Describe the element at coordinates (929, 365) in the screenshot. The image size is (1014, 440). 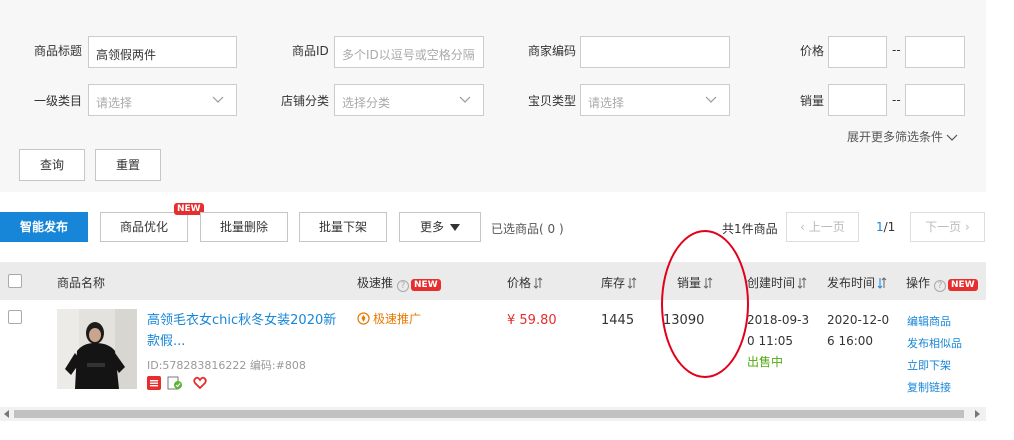
I see `unlist-now-link: 立即下架` at that location.